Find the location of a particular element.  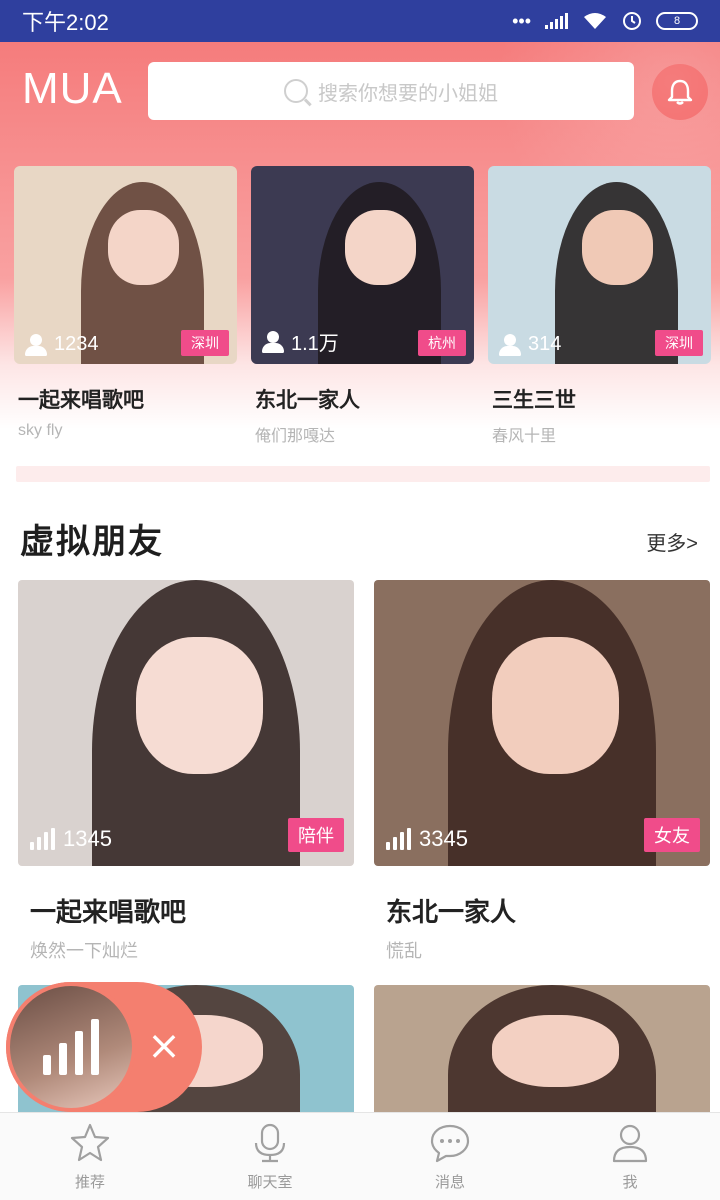

app-logo: MUA is located at coordinates (72, 88).